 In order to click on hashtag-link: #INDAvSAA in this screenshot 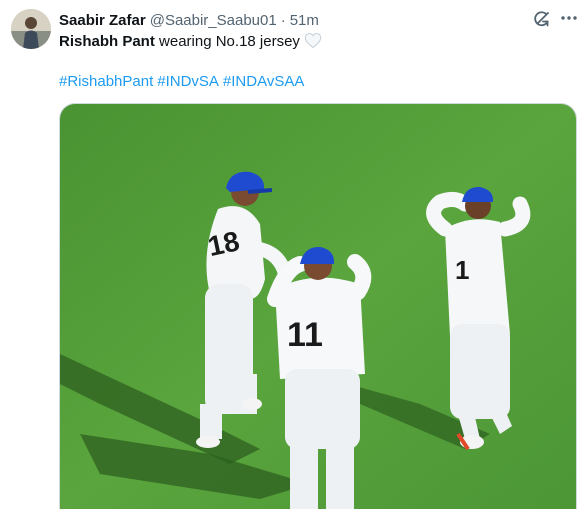, I will do `click(263, 81)`.